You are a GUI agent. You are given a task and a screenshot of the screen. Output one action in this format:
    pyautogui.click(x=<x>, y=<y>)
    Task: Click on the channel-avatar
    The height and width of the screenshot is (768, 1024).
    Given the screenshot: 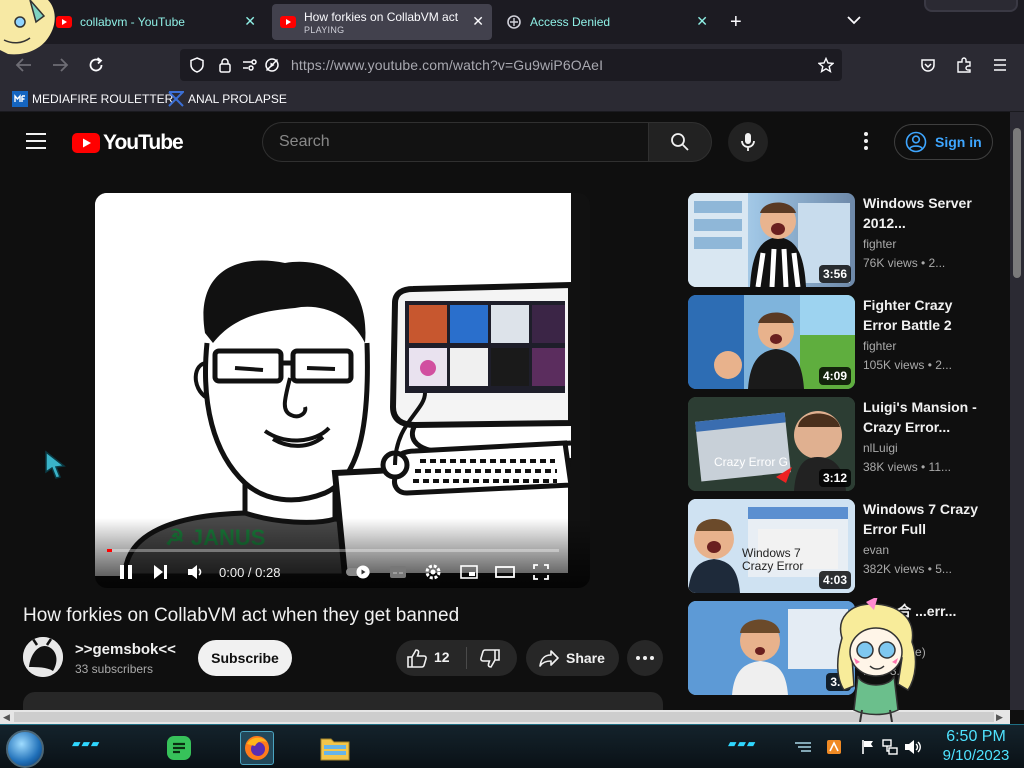 What is the action you would take?
    pyautogui.click(x=43, y=657)
    